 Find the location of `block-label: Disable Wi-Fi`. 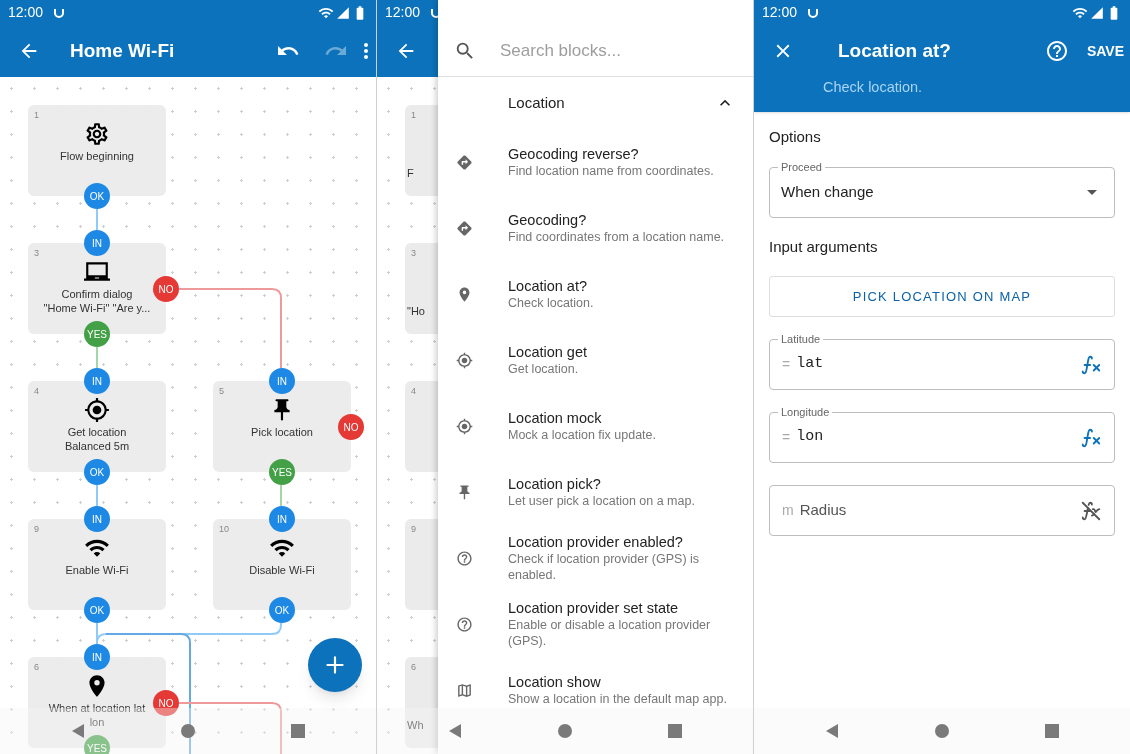

block-label: Disable Wi-Fi is located at coordinates (282, 570).